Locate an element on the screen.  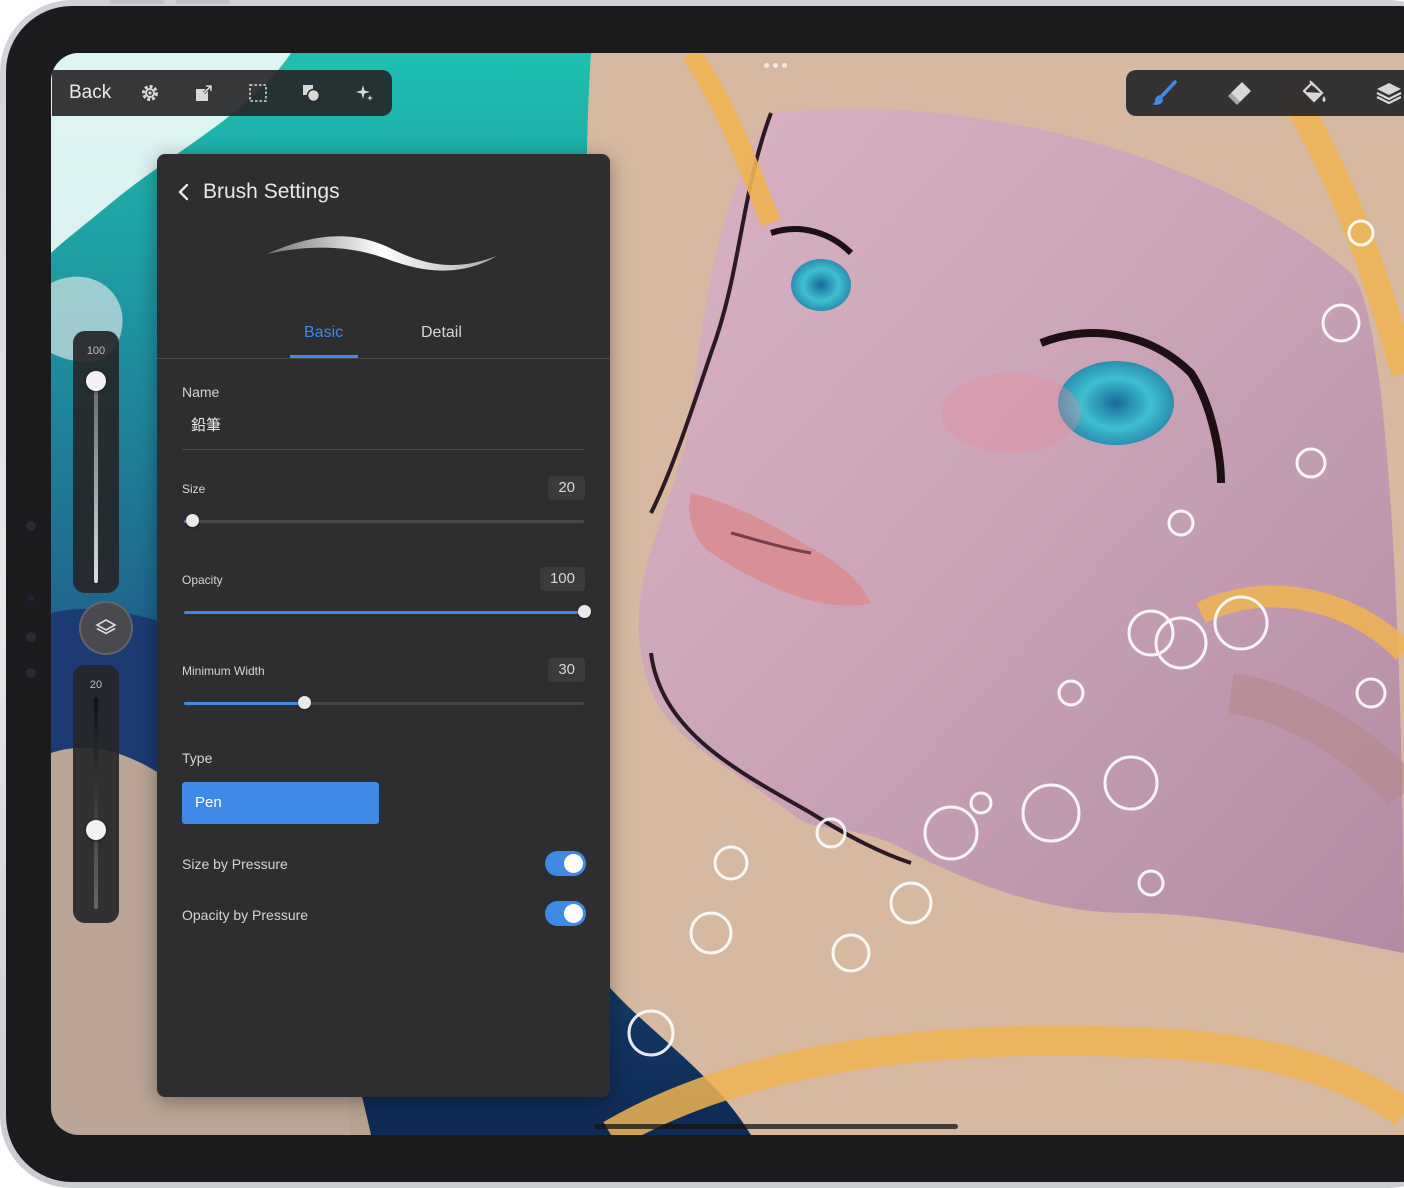
opacity-side-slider: 100 is located at coordinates (96, 462).